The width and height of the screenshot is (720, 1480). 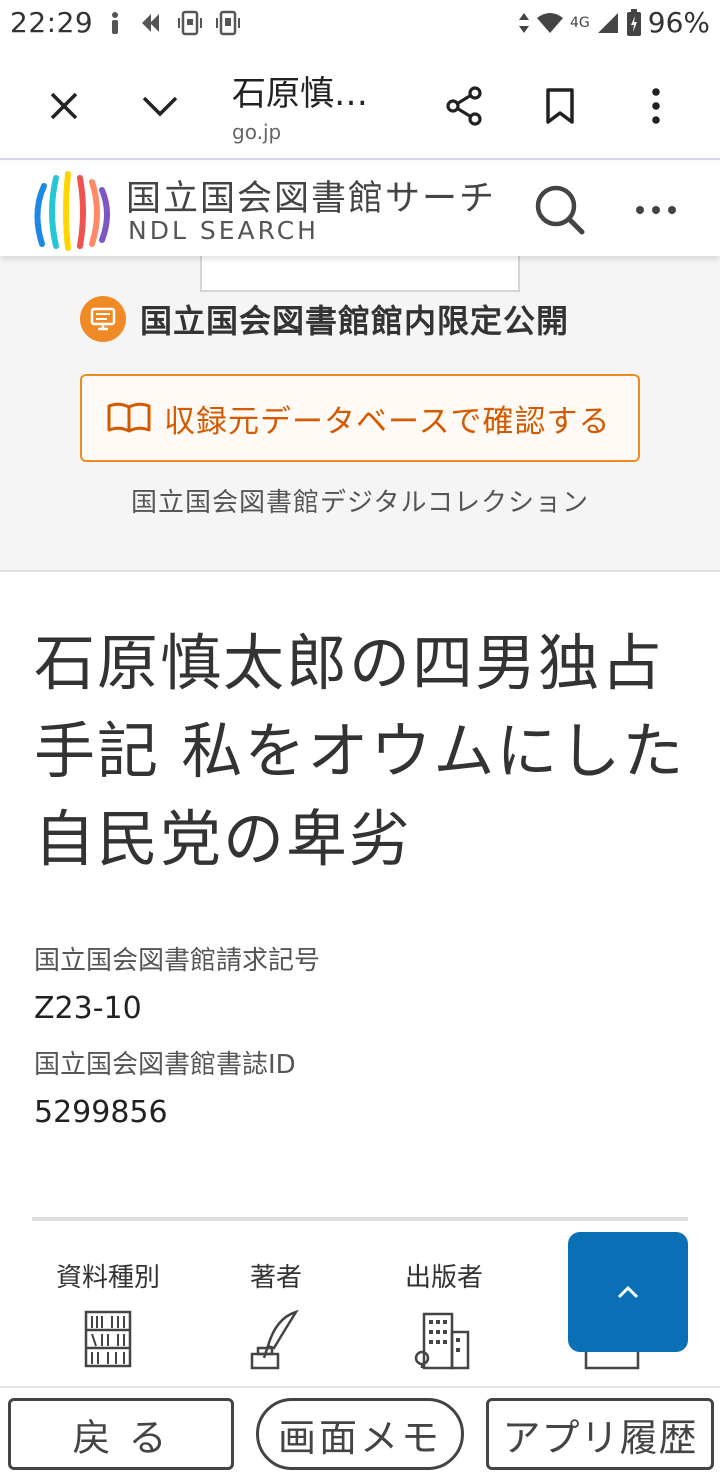 I want to click on access-restriction: 国立国会図書館館内限定公開, so click(x=324, y=319).